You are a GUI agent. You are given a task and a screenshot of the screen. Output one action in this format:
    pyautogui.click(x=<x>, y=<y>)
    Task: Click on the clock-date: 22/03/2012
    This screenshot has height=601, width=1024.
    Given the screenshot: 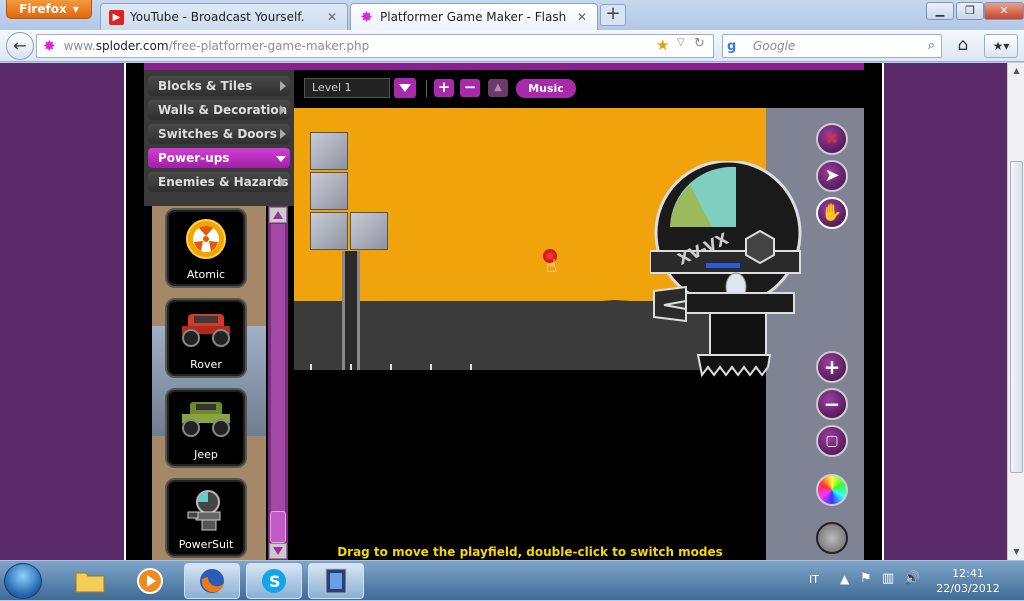 What is the action you would take?
    pyautogui.click(x=968, y=588)
    